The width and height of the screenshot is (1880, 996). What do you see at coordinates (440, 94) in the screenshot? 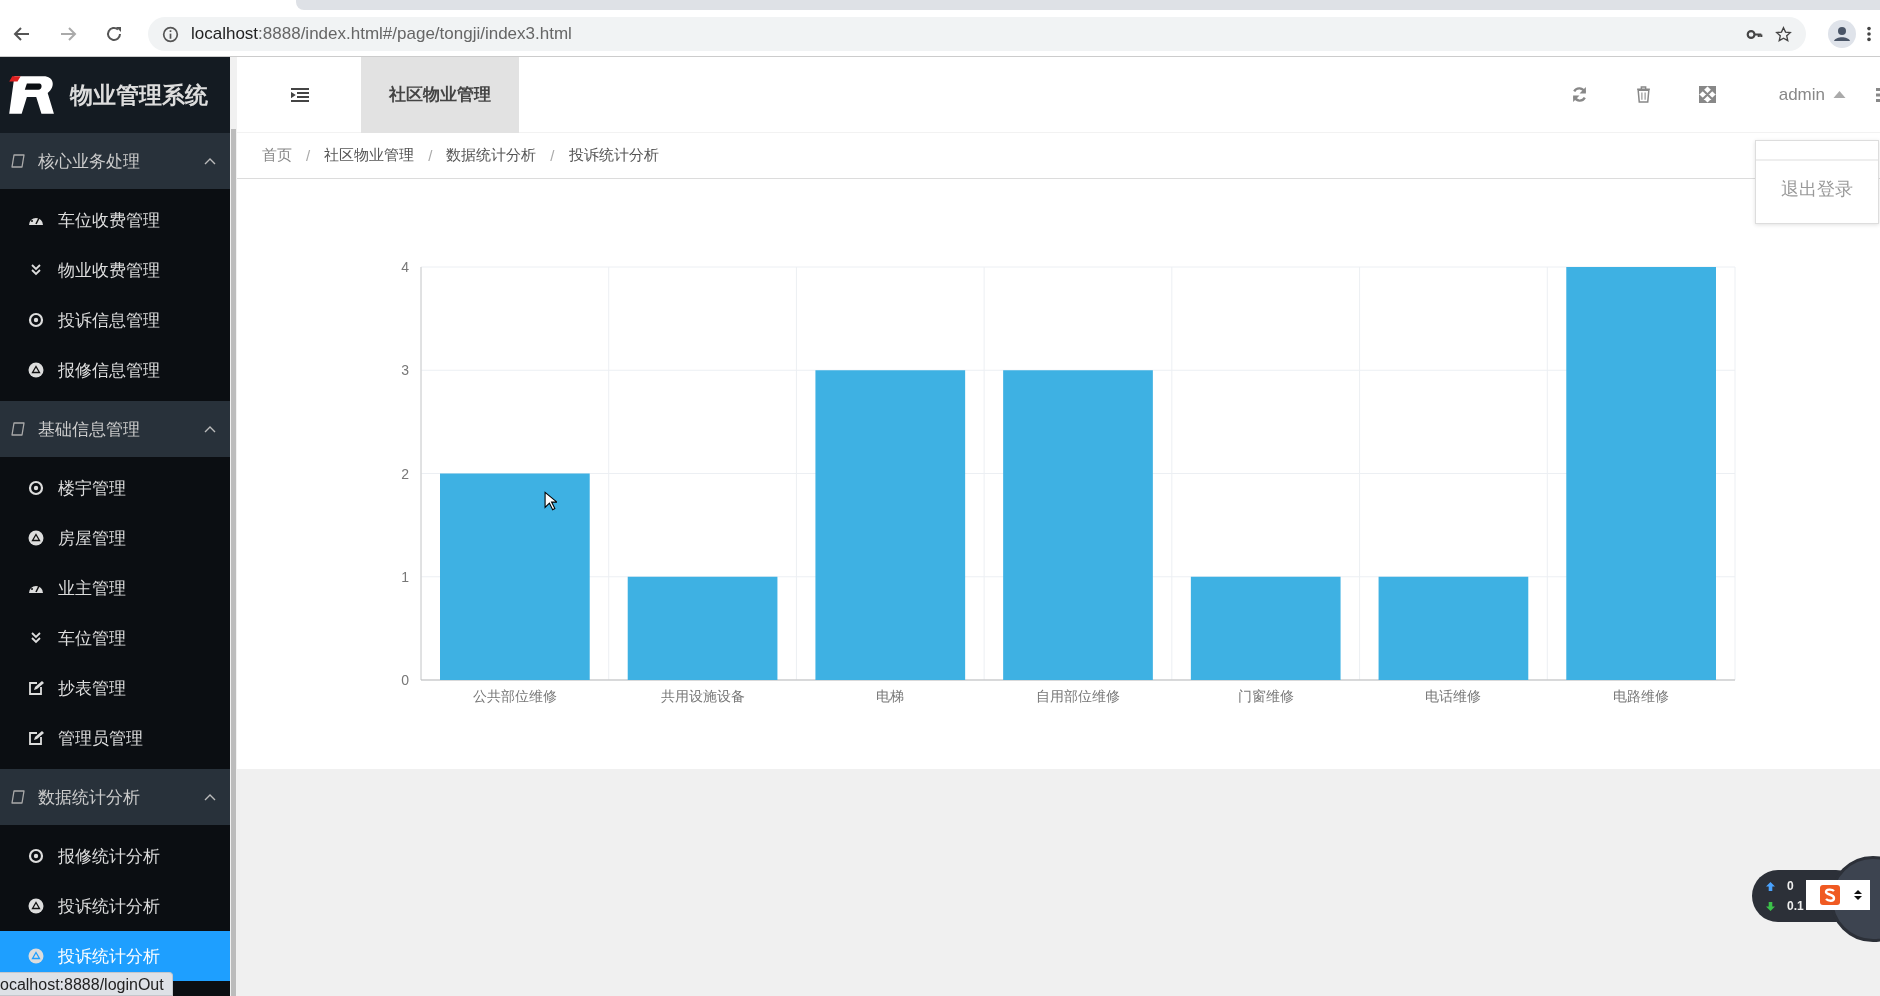
I see `header-tab: 社区物业管理` at bounding box center [440, 94].